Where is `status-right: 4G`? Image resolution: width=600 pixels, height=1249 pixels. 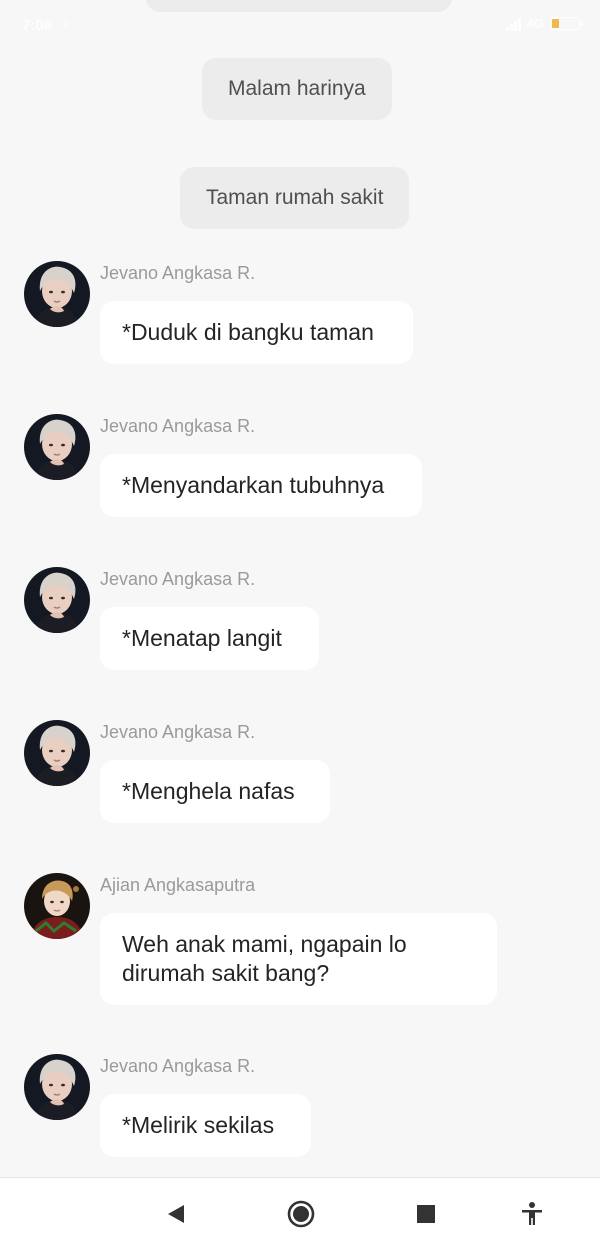 status-right: 4G is located at coordinates (544, 23).